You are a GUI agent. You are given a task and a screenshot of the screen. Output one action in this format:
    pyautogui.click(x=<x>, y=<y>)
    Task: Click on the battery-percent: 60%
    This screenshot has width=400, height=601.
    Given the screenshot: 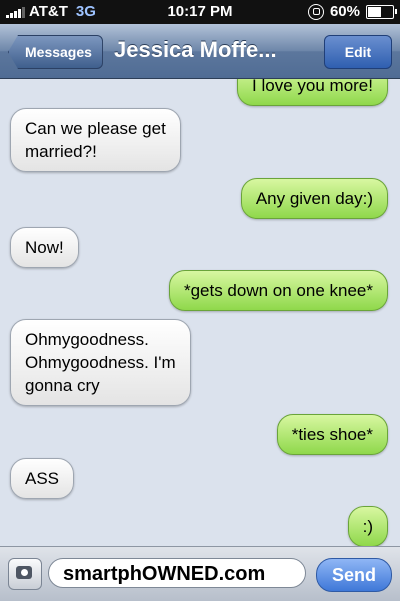 What is the action you would take?
    pyautogui.click(x=344, y=11)
    